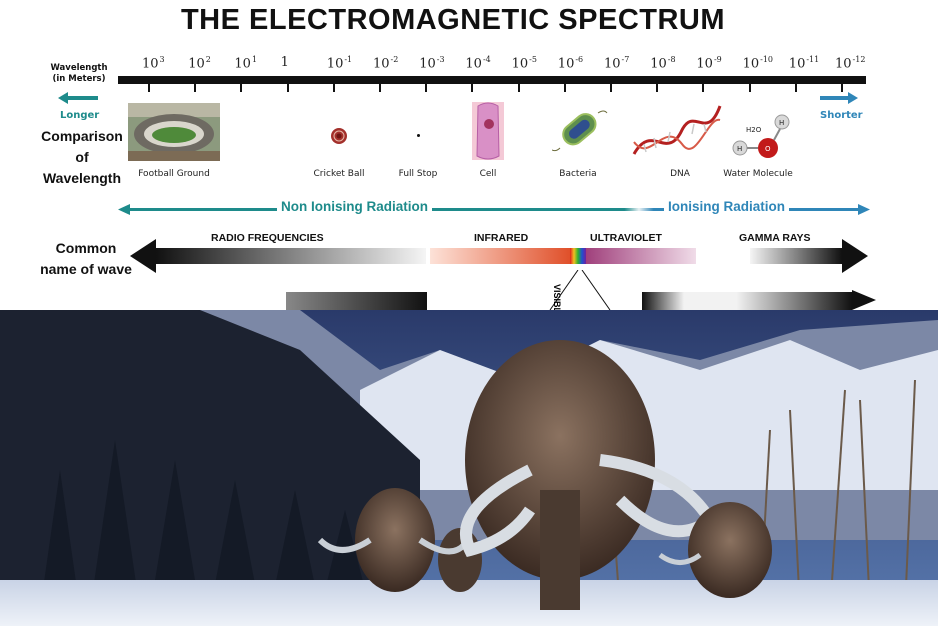 This screenshot has width=938, height=626. Describe the element at coordinates (488, 131) in the screenshot. I see `cell-icon` at that location.